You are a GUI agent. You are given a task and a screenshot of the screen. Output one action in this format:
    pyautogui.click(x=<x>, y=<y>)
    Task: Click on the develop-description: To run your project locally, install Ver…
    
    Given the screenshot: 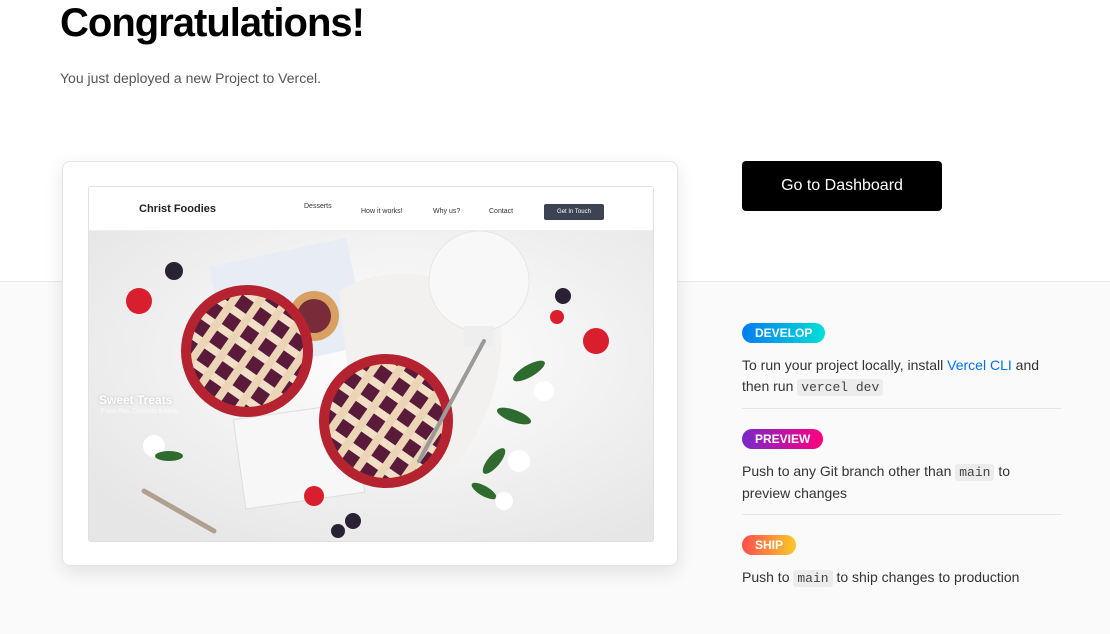 What is the action you would take?
    pyautogui.click(x=901, y=376)
    